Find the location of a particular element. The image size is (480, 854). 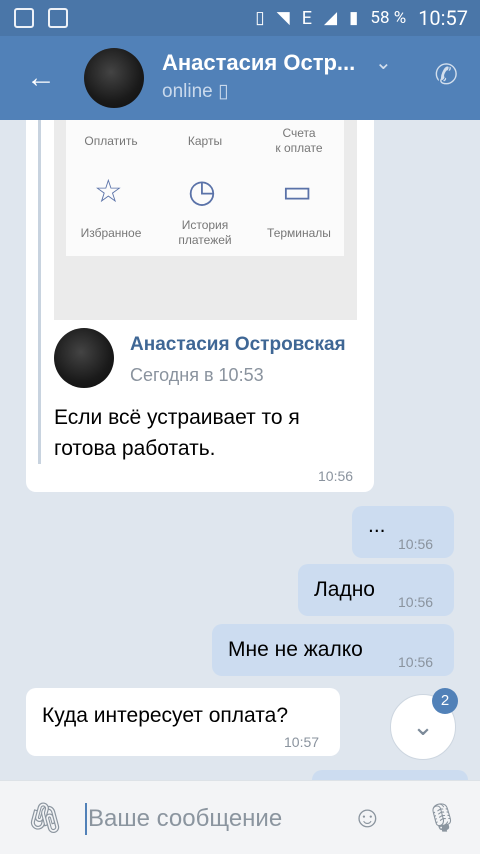

clock: 10:57 is located at coordinates (443, 18).